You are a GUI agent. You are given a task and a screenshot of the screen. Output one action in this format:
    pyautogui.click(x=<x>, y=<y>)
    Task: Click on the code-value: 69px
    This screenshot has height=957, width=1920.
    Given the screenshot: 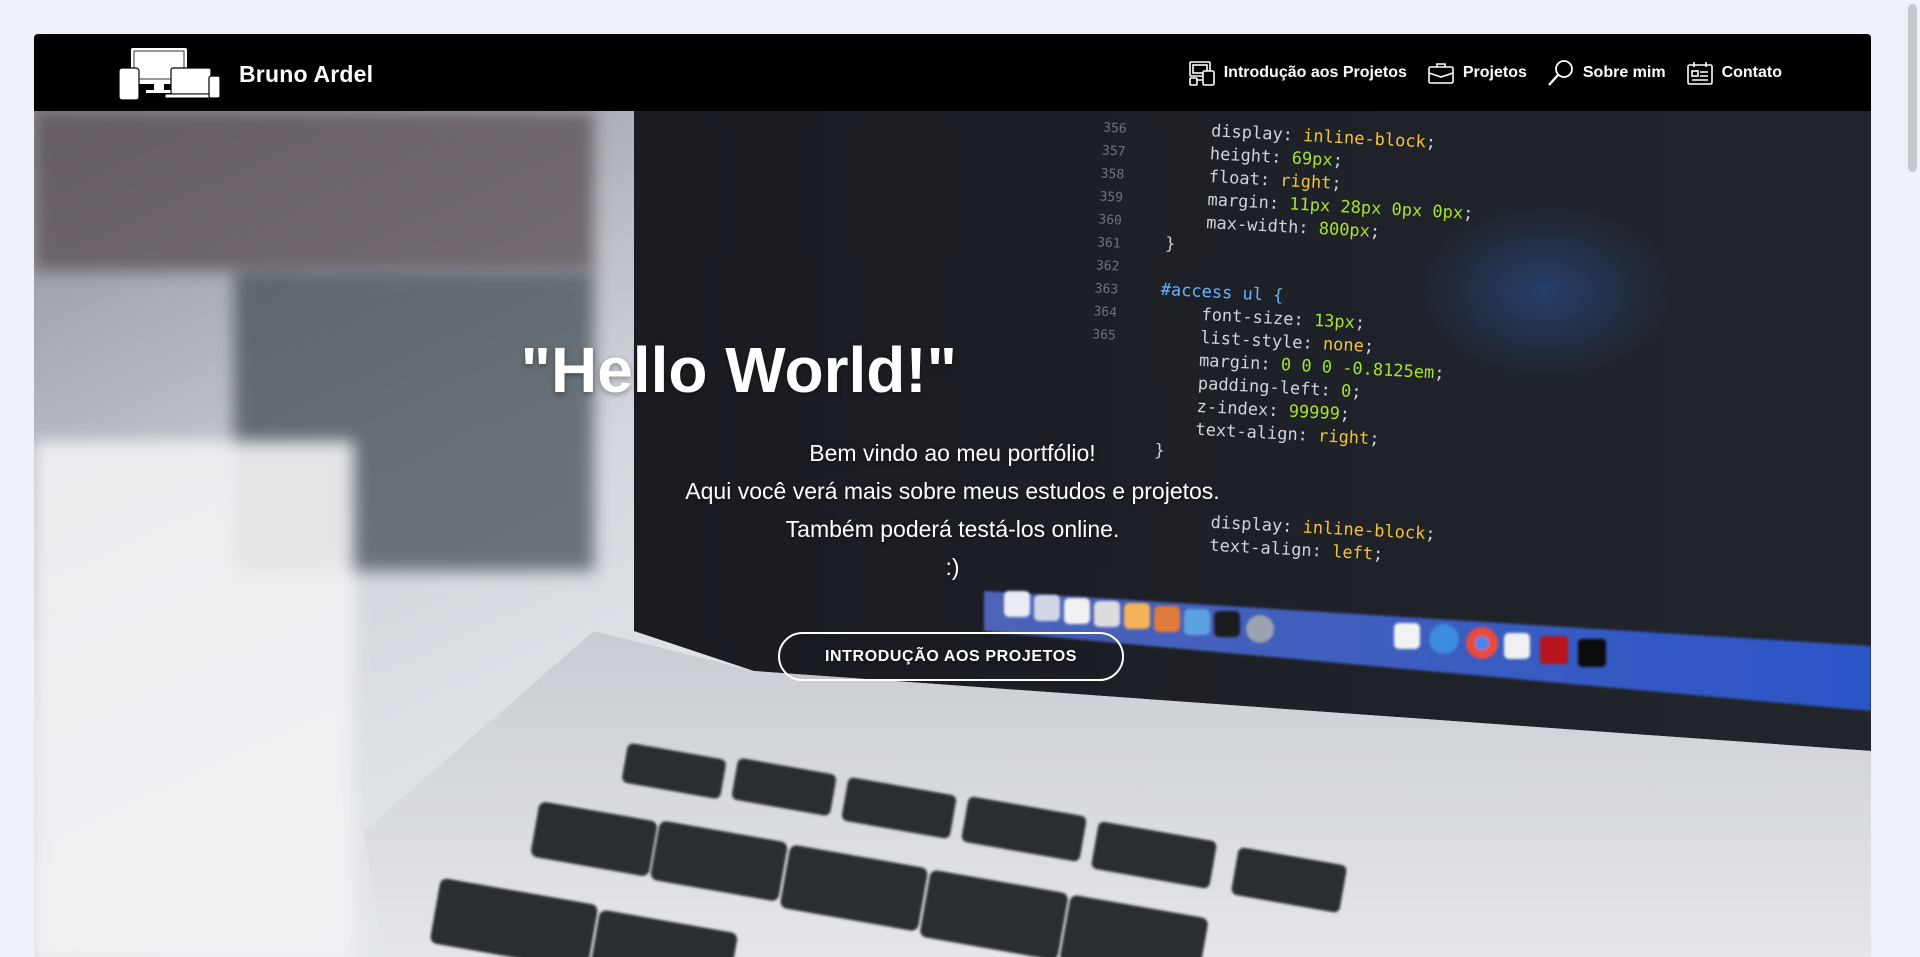 What is the action you would take?
    pyautogui.click(x=1312, y=159)
    